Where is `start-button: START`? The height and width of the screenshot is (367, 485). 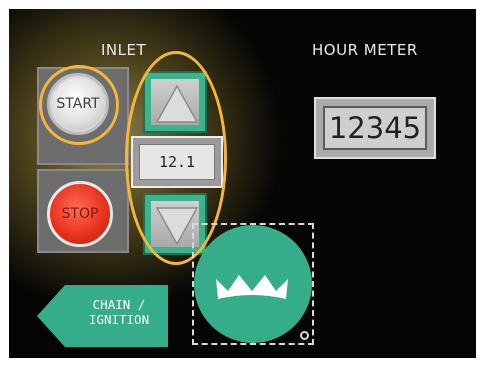
start-button: START is located at coordinates (78, 104).